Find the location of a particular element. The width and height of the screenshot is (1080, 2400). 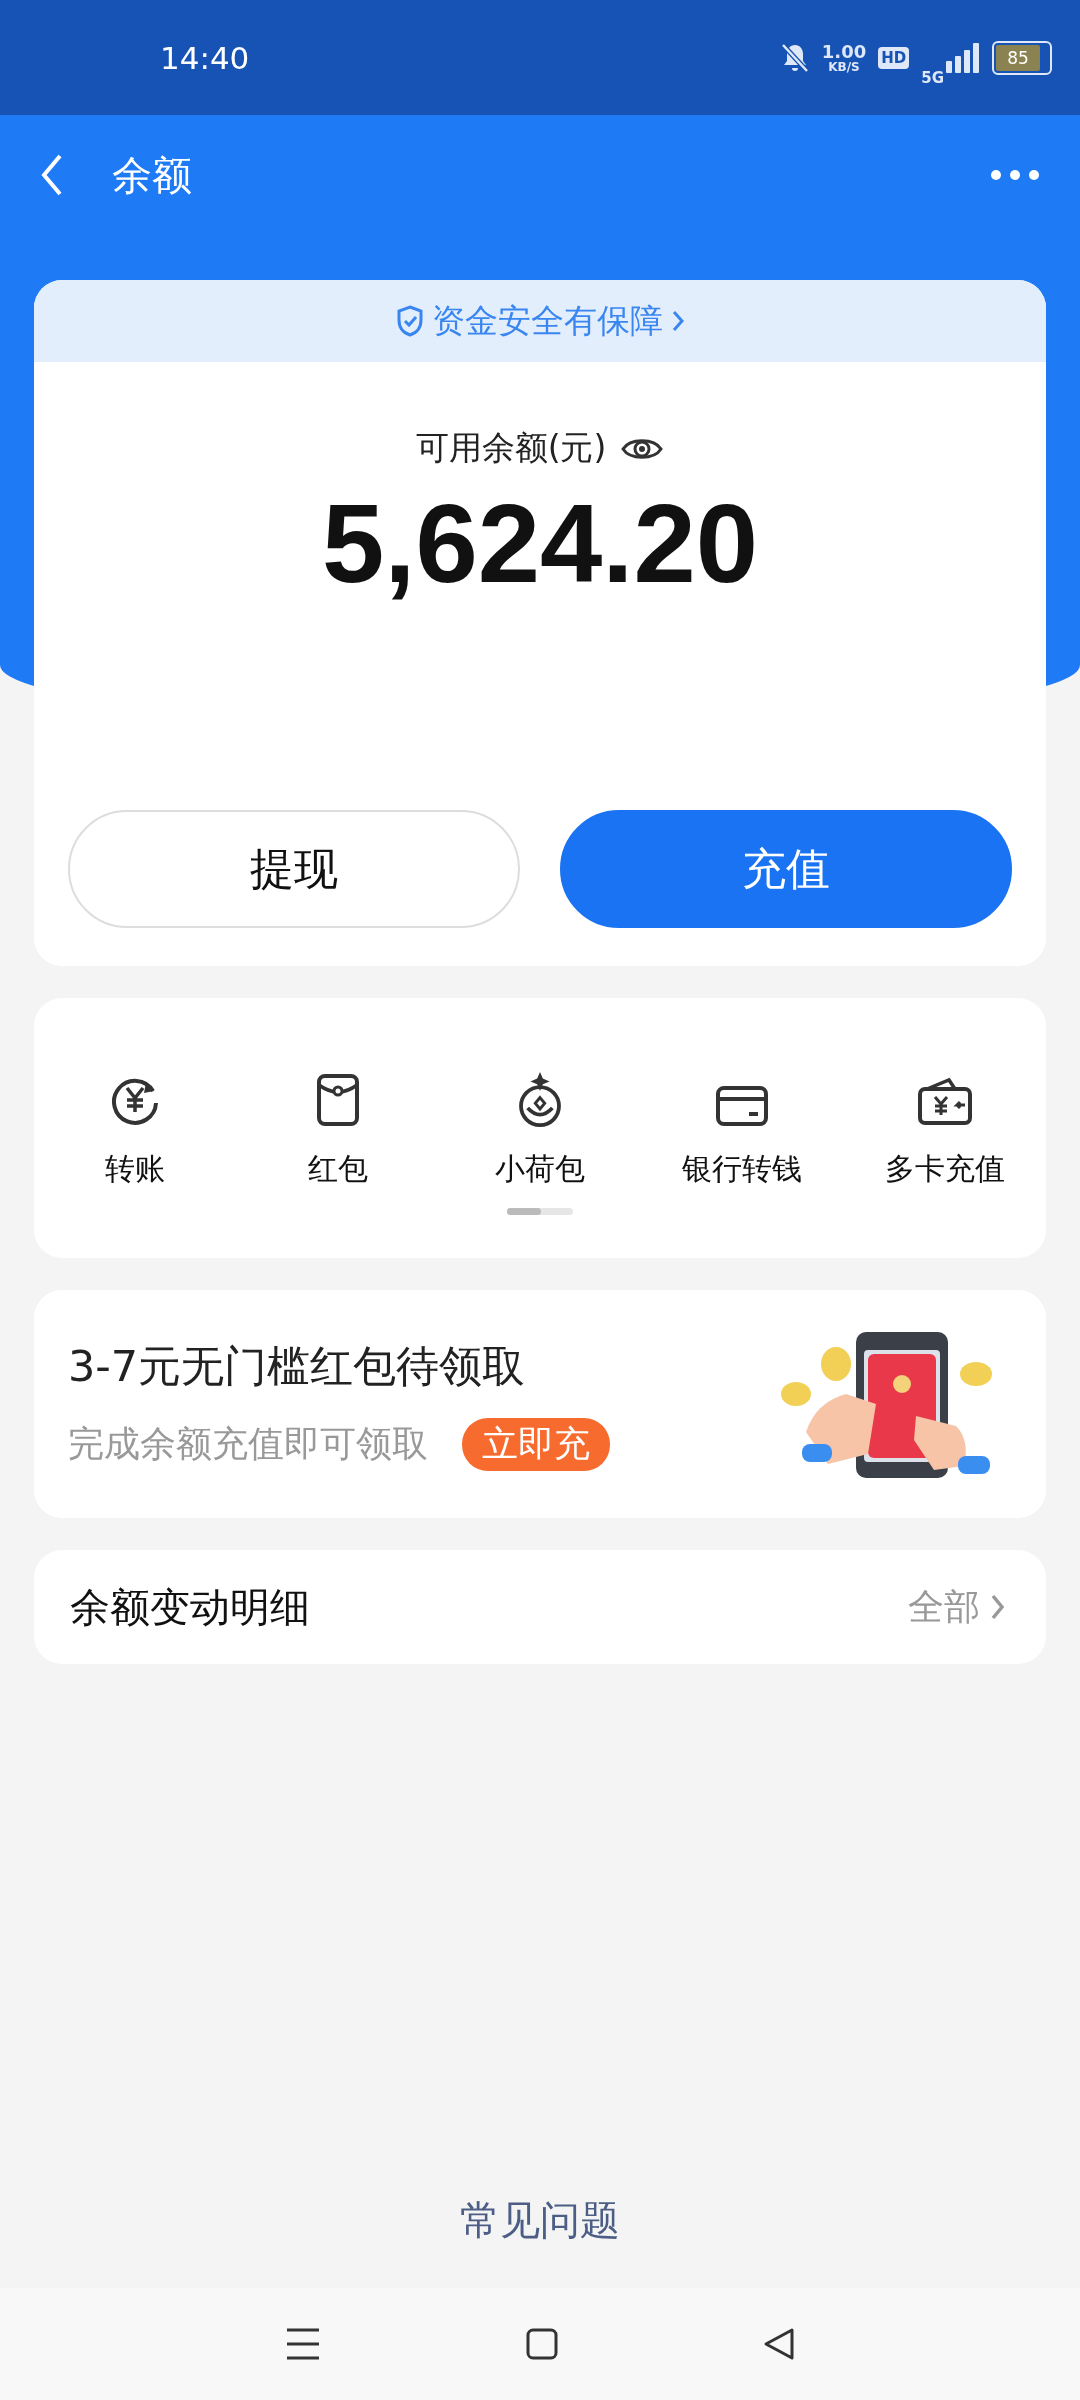

back-triangle-icon is located at coordinates (779, 2344).